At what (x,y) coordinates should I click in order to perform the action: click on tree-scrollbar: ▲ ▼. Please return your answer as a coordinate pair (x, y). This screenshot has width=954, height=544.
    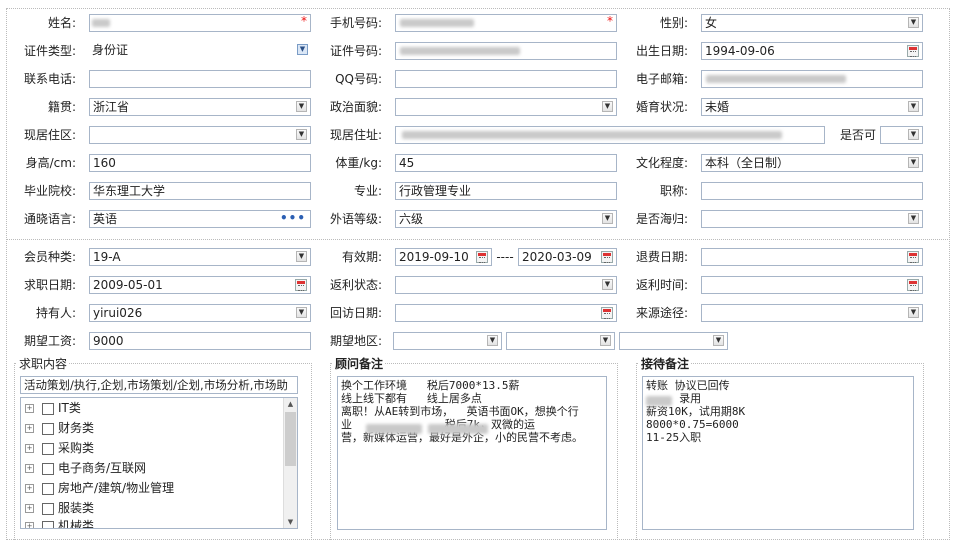
    Looking at the image, I should click on (290, 463).